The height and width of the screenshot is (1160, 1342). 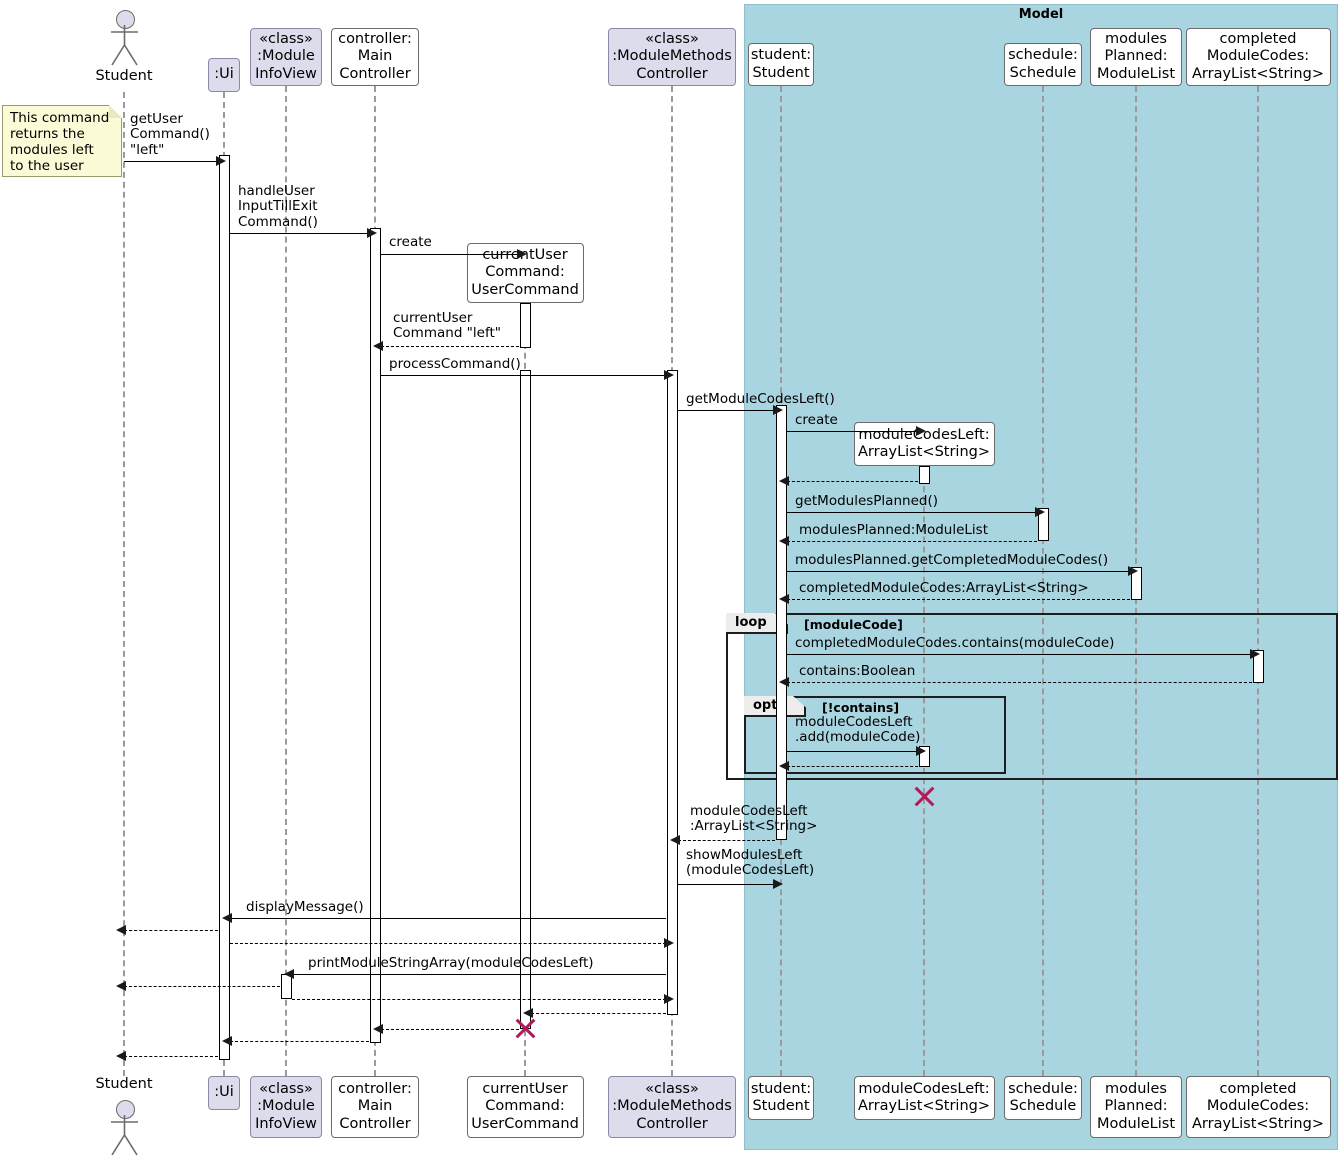 I want to click on message-label-m10: modulesPlanned:ModuleList, so click(x=894, y=530).